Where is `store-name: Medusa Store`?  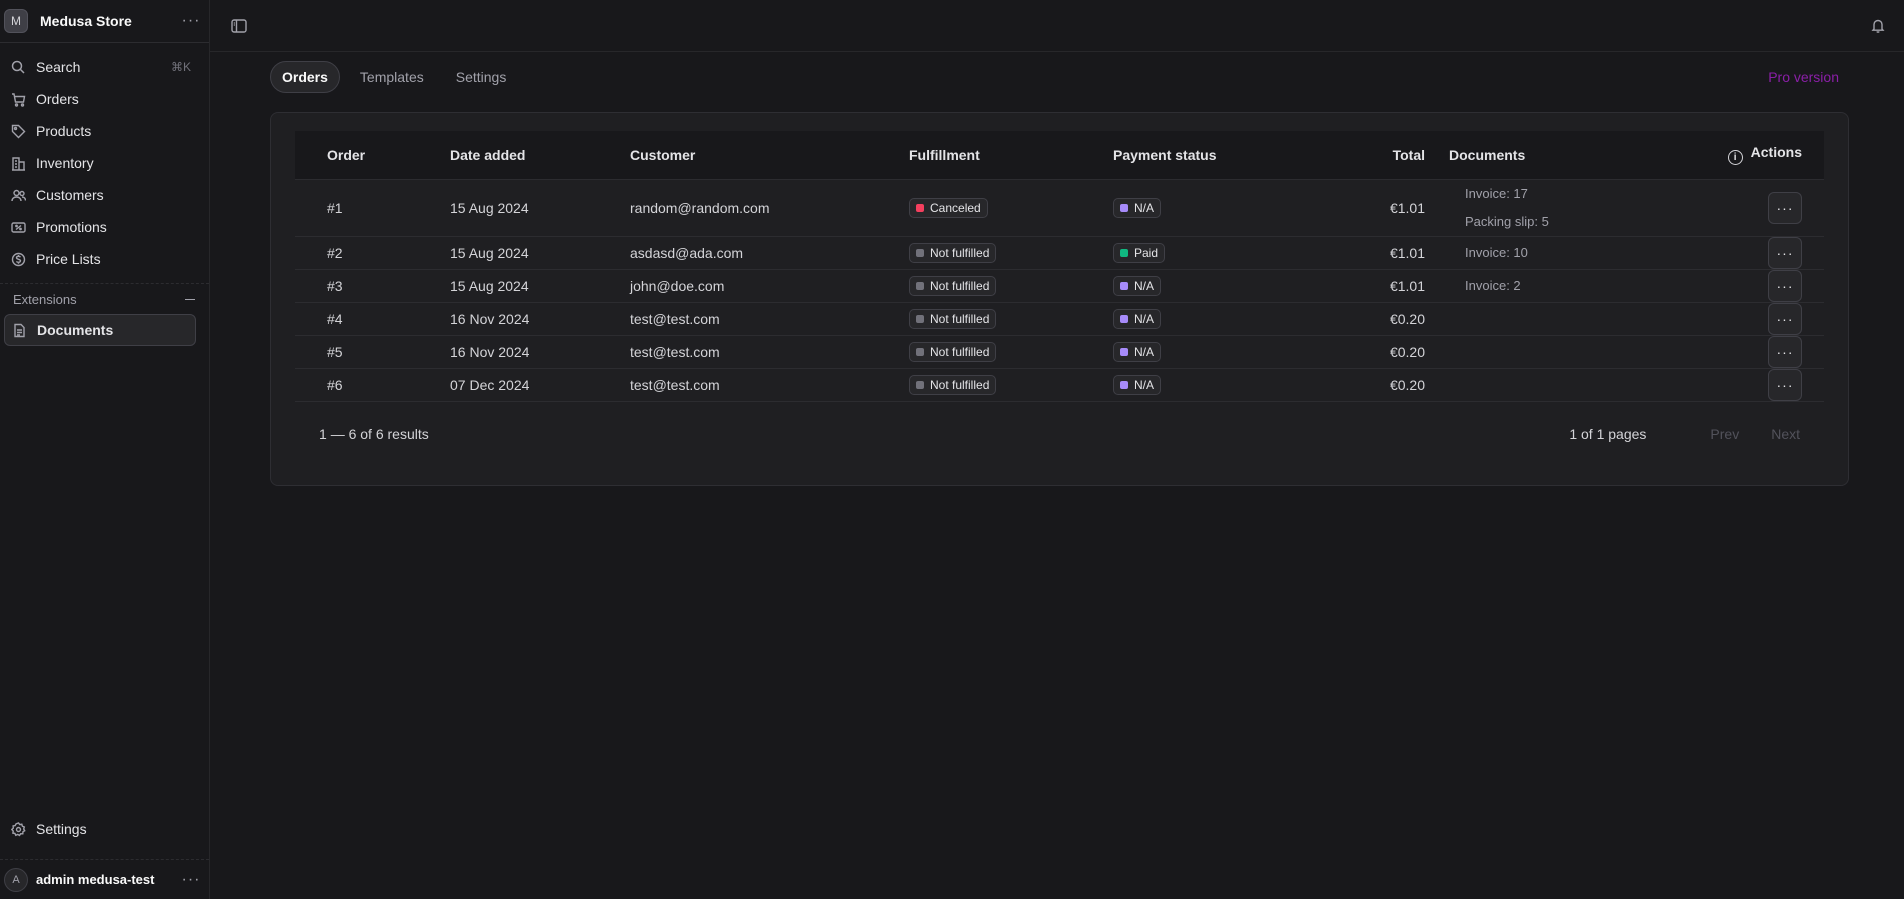 store-name: Medusa Store is located at coordinates (86, 21).